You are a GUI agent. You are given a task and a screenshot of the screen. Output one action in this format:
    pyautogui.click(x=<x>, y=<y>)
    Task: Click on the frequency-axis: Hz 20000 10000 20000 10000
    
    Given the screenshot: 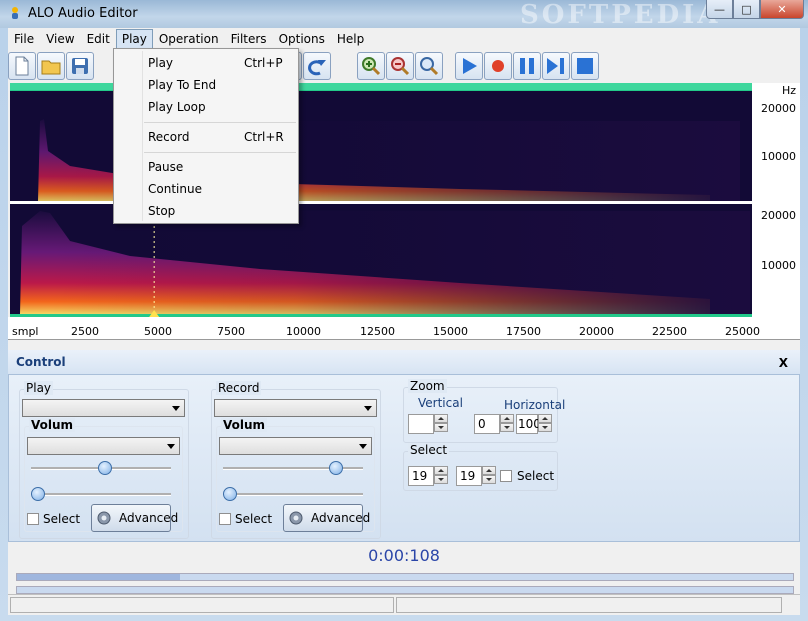 What is the action you would take?
    pyautogui.click(x=776, y=200)
    